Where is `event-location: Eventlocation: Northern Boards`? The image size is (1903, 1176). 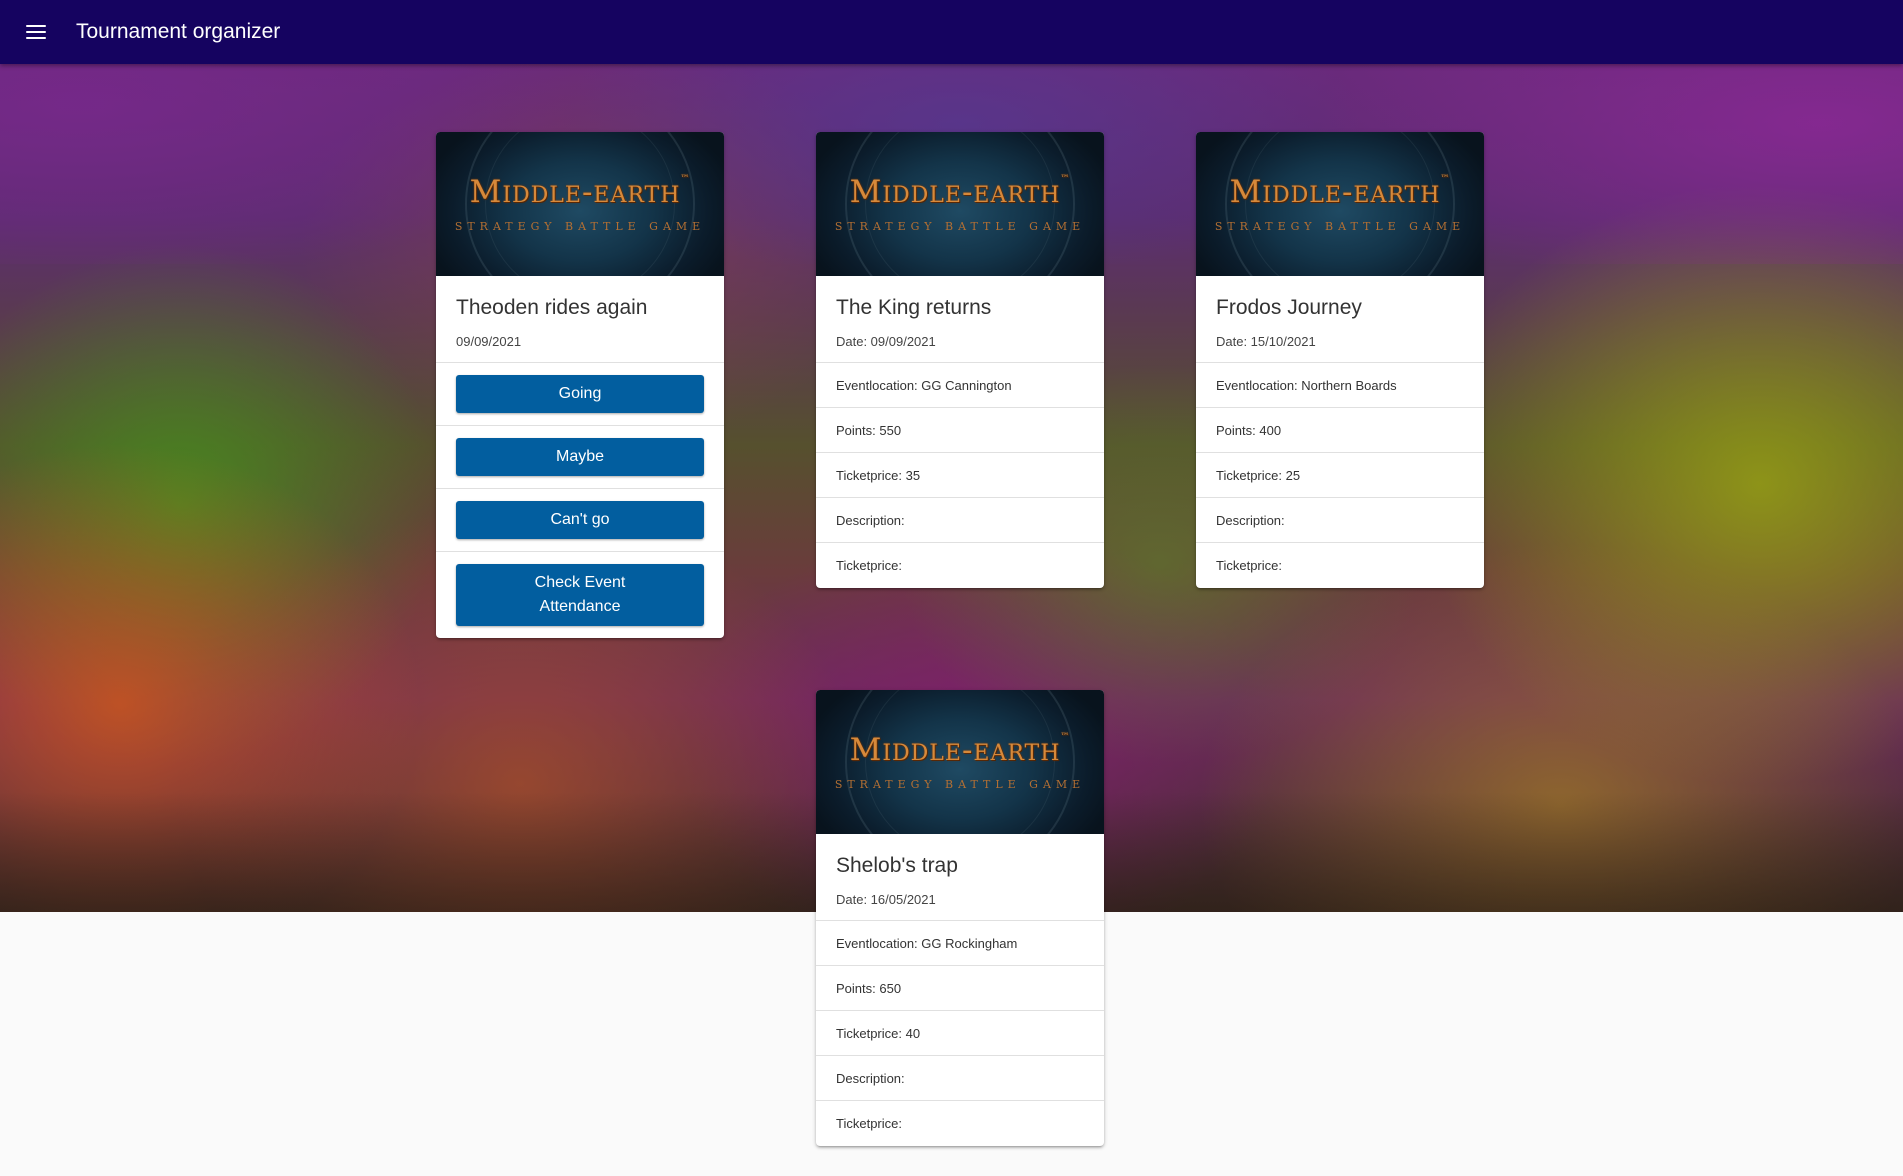
event-location: Eventlocation: Northern Boards is located at coordinates (1340, 385).